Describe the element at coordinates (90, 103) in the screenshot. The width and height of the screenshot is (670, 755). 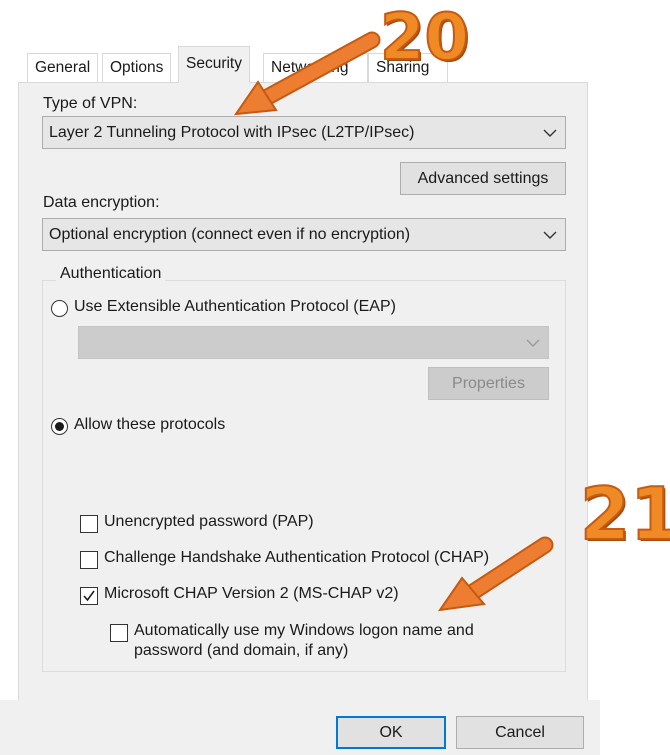
I see `vpn-type-label: Type of VPN:` at that location.